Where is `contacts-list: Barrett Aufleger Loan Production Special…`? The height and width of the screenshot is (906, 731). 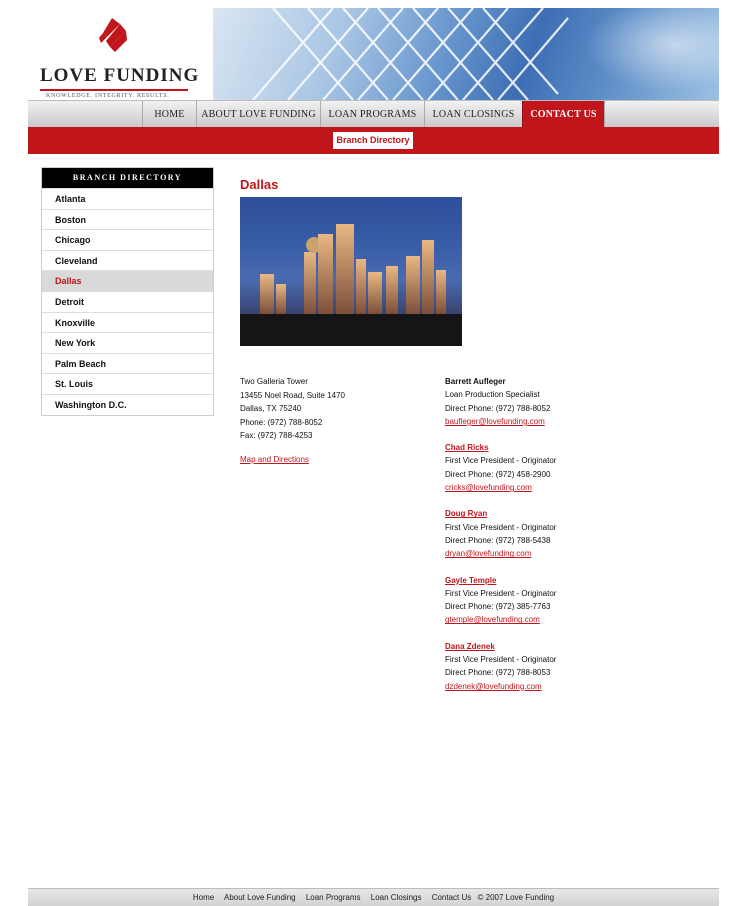
contacts-list: Barrett Aufleger Loan Production Special… is located at coordinates (525, 540).